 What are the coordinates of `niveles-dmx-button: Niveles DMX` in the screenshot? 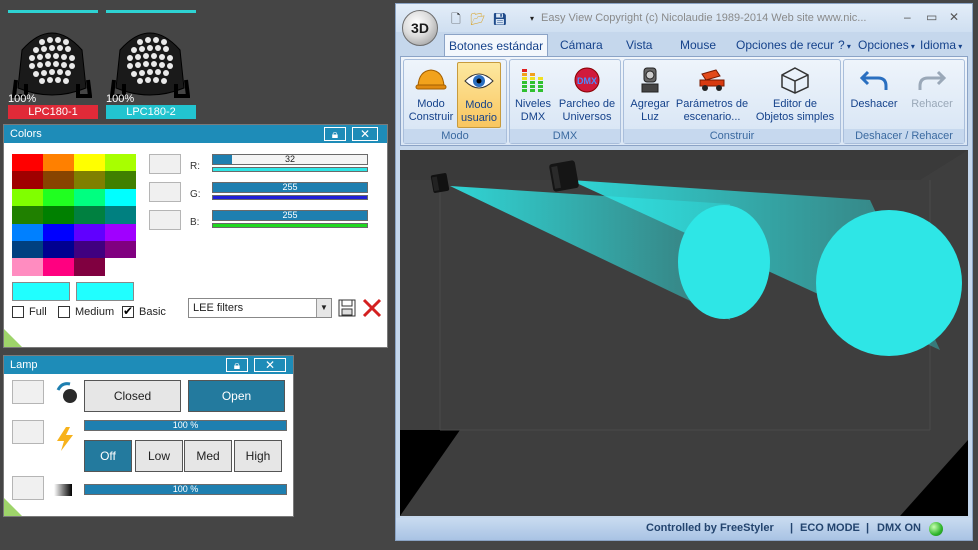 It's located at (533, 95).